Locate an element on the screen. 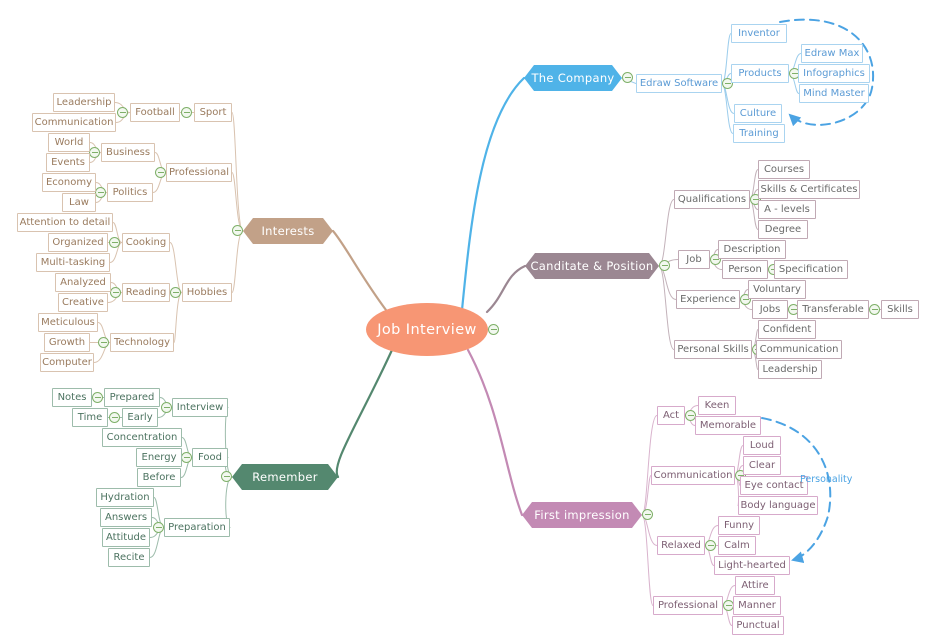  node-world: World is located at coordinates (69, 142).